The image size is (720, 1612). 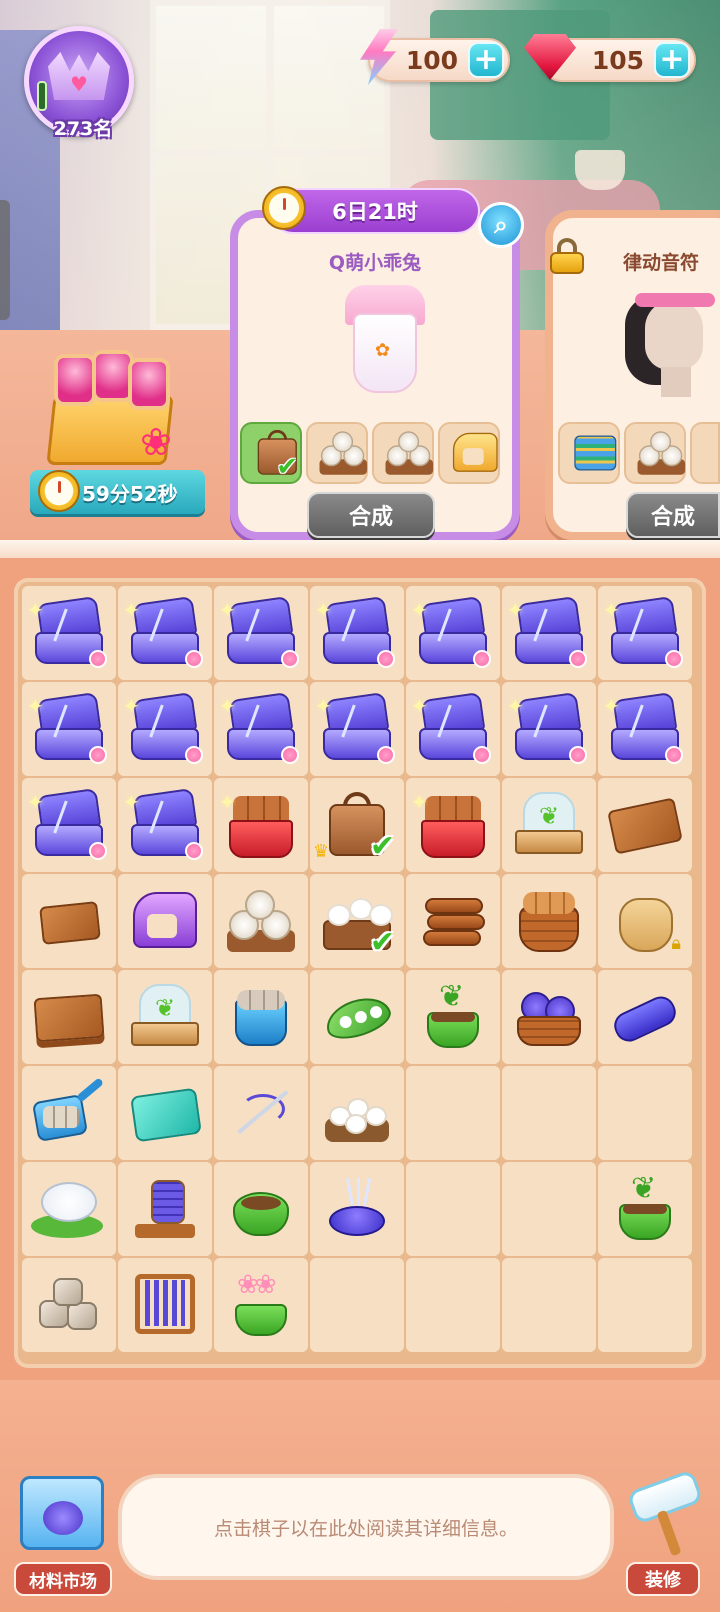 I want to click on cotton-box-icon: ✔, so click(x=357, y=923).